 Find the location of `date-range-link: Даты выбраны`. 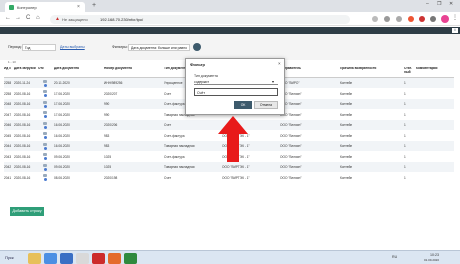

date-range-link: Даты выбраны is located at coordinates (72, 47).